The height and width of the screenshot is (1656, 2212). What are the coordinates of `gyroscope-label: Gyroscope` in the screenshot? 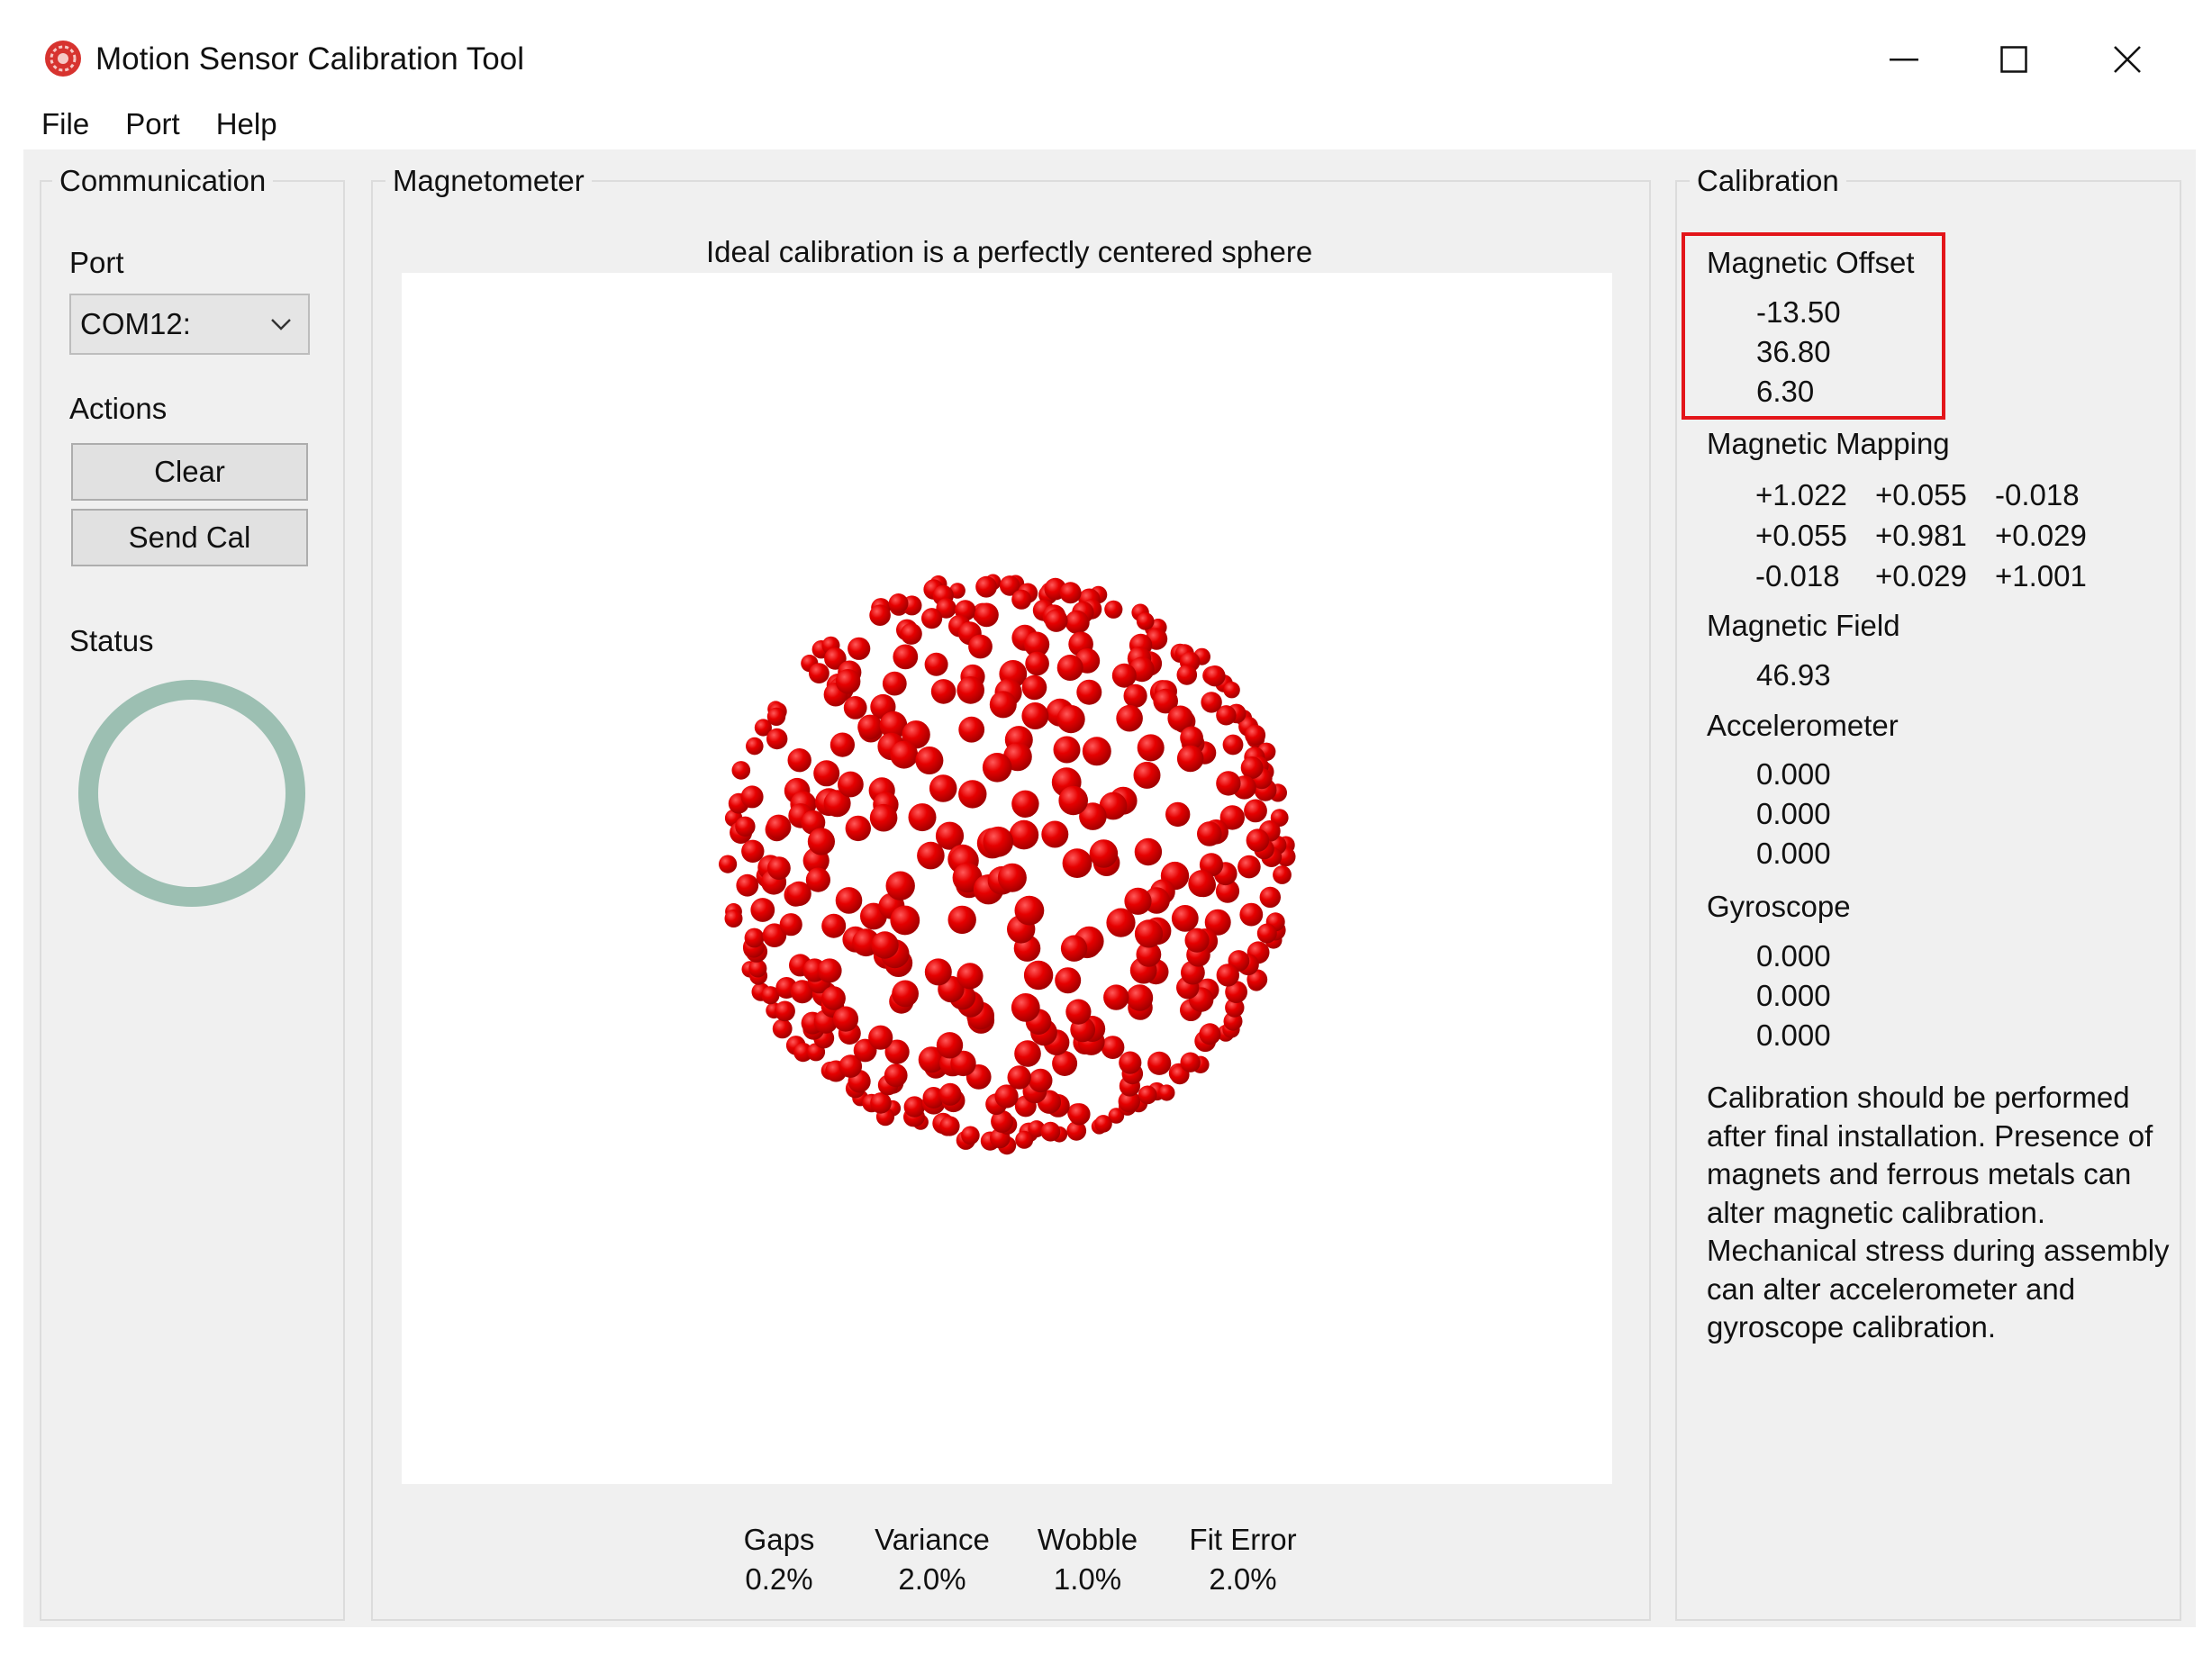 It's located at (1779, 906).